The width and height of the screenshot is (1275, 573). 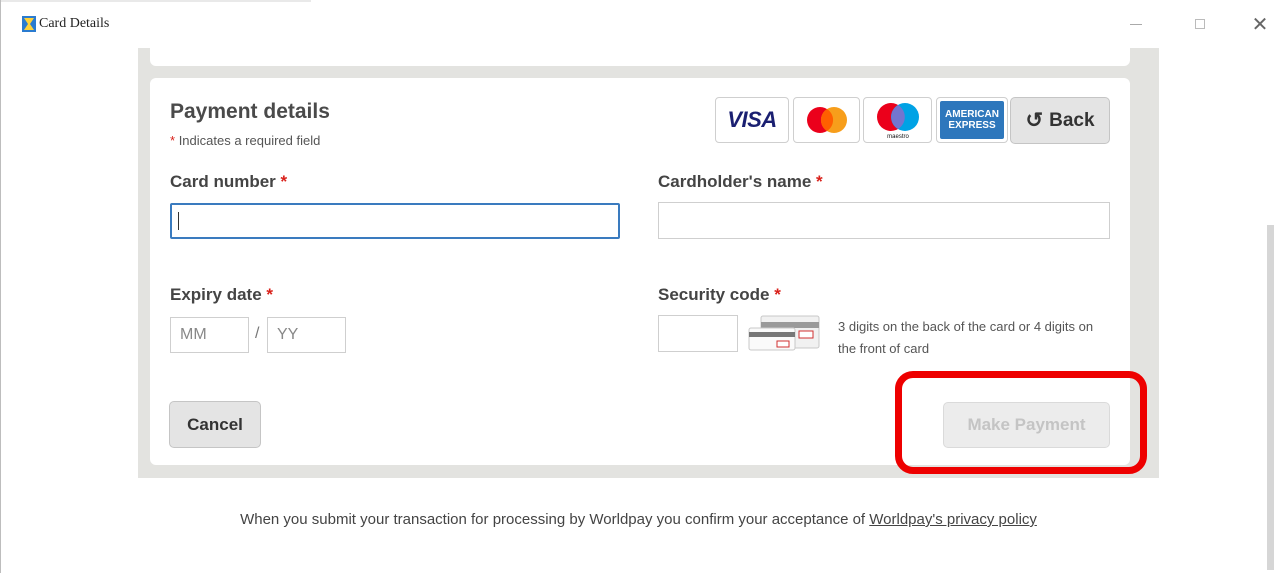 I want to click on amex-line1: AMERICAN, so click(x=972, y=114).